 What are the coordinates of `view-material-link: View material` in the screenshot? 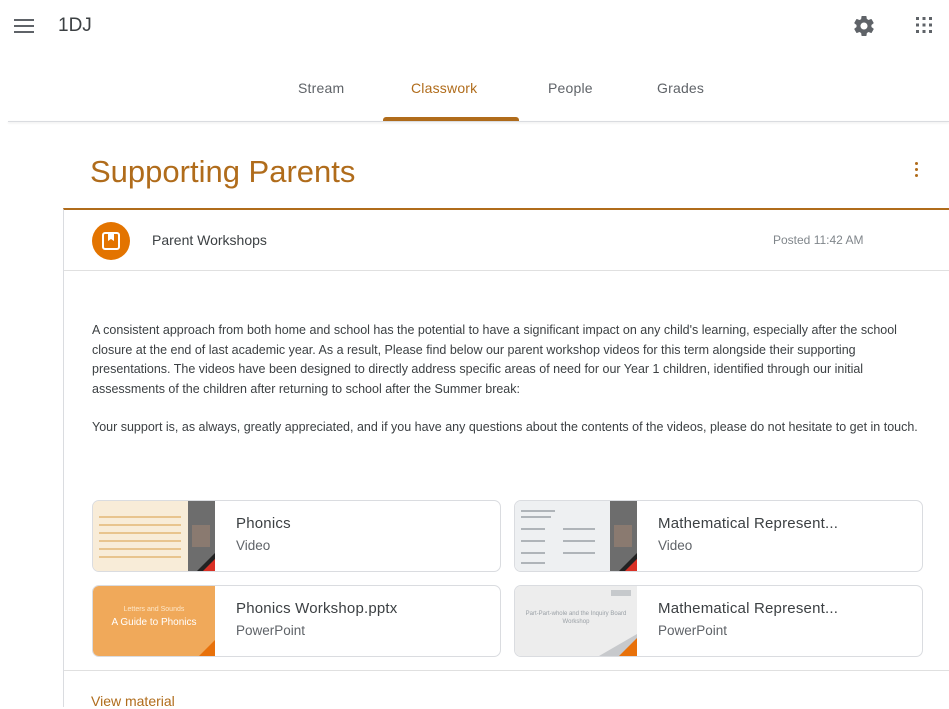 It's located at (133, 701).